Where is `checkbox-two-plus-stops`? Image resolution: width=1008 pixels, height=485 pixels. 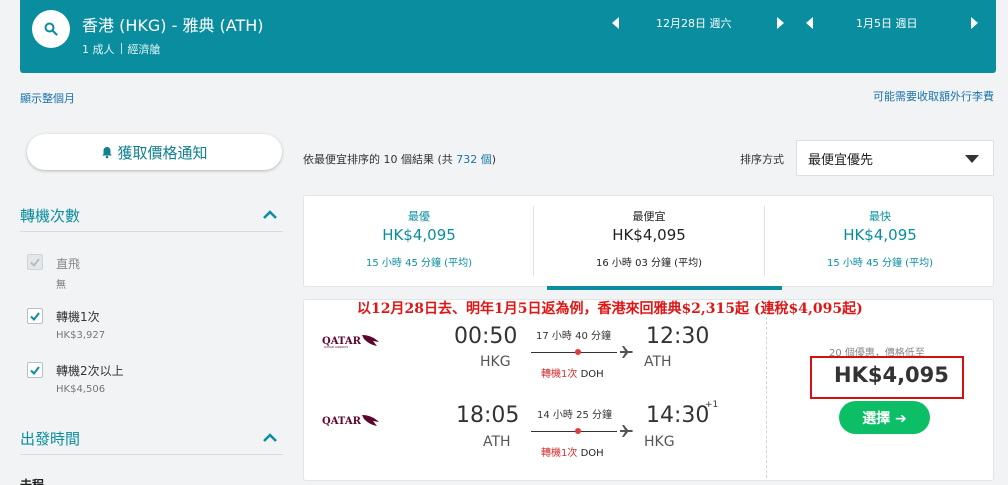
checkbox-two-plus-stops is located at coordinates (35, 370).